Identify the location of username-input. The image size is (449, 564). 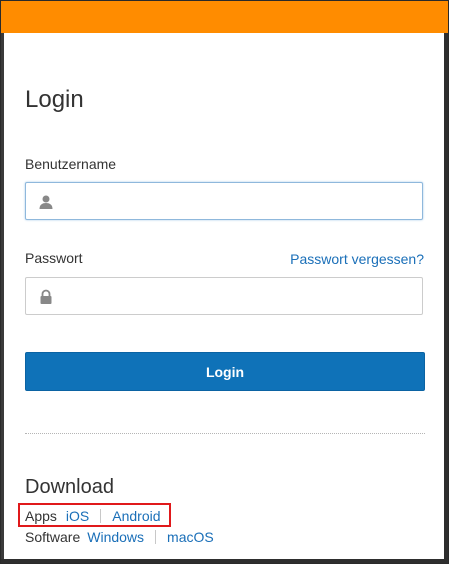
(241, 202).